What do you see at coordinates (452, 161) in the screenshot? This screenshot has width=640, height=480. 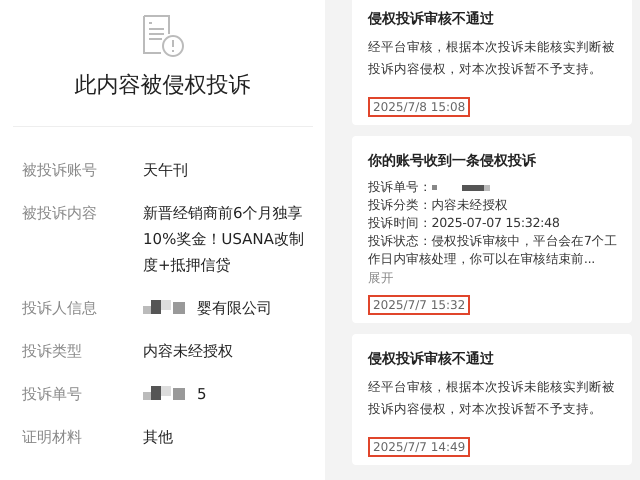 I see `notification-title: 你的账号收到一条侵权投诉` at bounding box center [452, 161].